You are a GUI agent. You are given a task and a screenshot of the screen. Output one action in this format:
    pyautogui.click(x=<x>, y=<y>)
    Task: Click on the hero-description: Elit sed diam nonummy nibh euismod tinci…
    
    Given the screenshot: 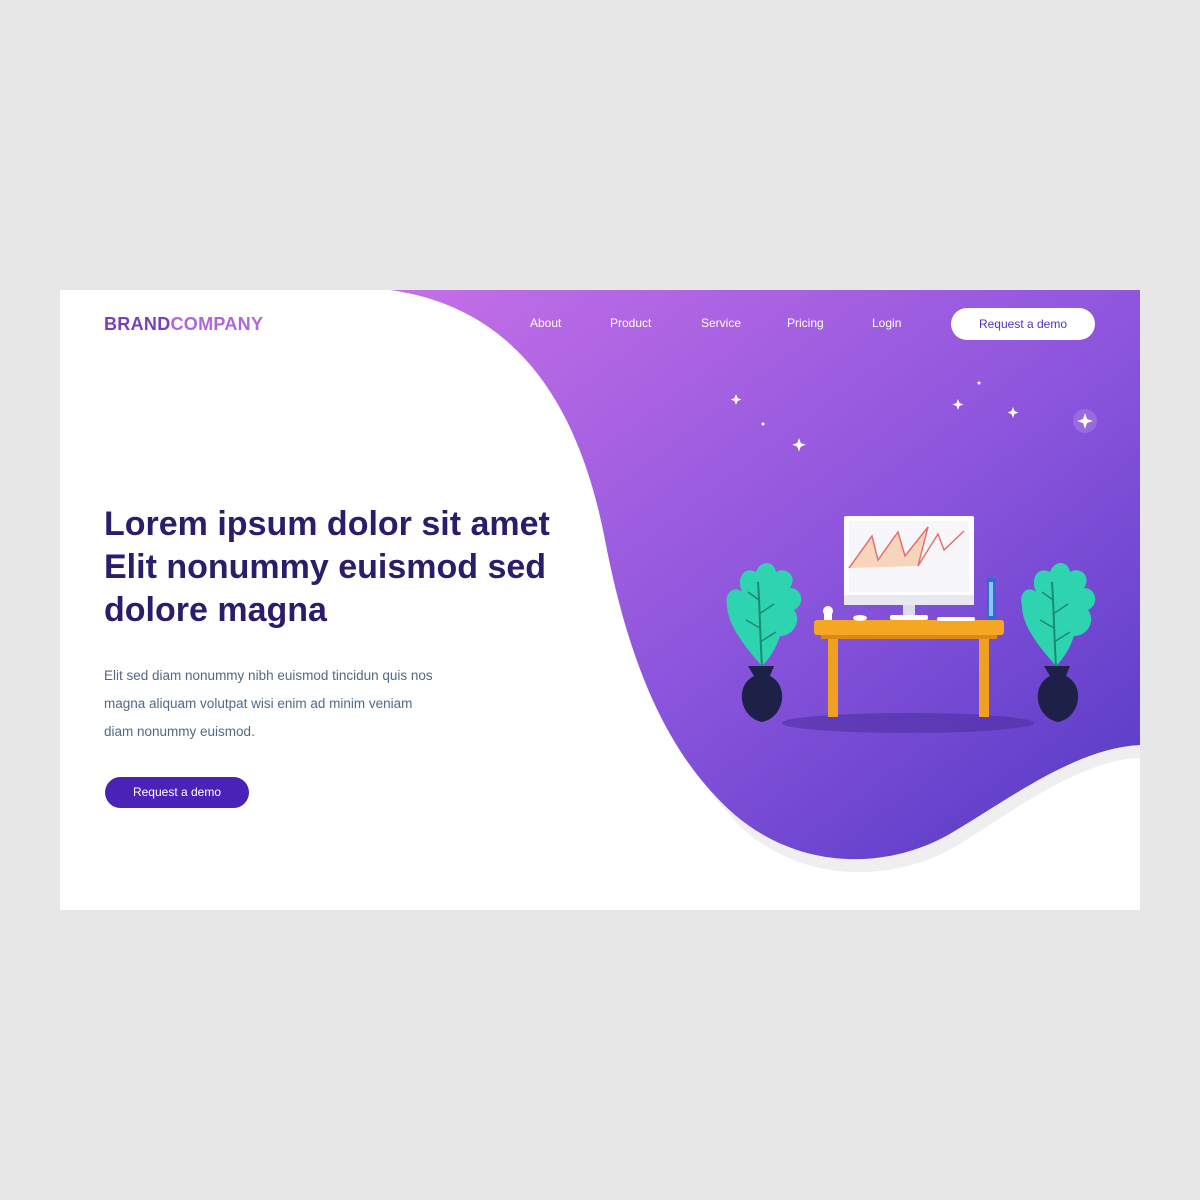 What is the action you would take?
    pyautogui.click(x=314, y=704)
    